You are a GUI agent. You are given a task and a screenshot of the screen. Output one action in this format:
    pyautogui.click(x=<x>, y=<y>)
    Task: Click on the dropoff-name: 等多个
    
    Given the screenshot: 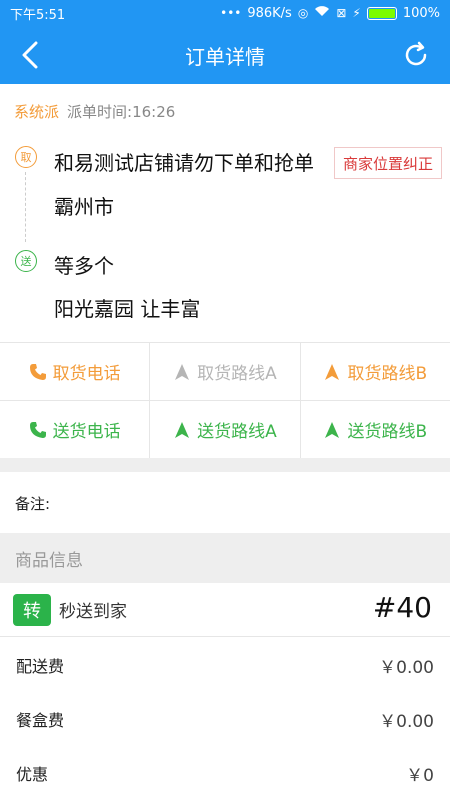 What is the action you would take?
    pyautogui.click(x=84, y=266)
    